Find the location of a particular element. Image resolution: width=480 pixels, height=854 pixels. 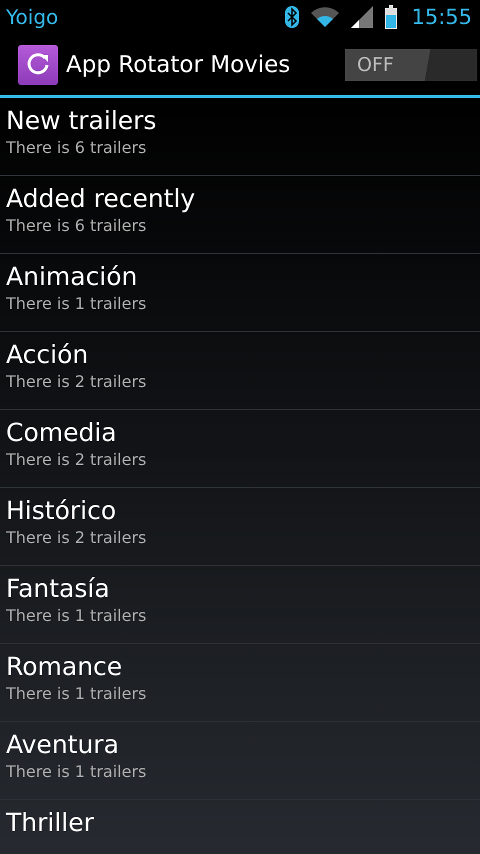

category-title: Thriller is located at coordinates (50, 823).